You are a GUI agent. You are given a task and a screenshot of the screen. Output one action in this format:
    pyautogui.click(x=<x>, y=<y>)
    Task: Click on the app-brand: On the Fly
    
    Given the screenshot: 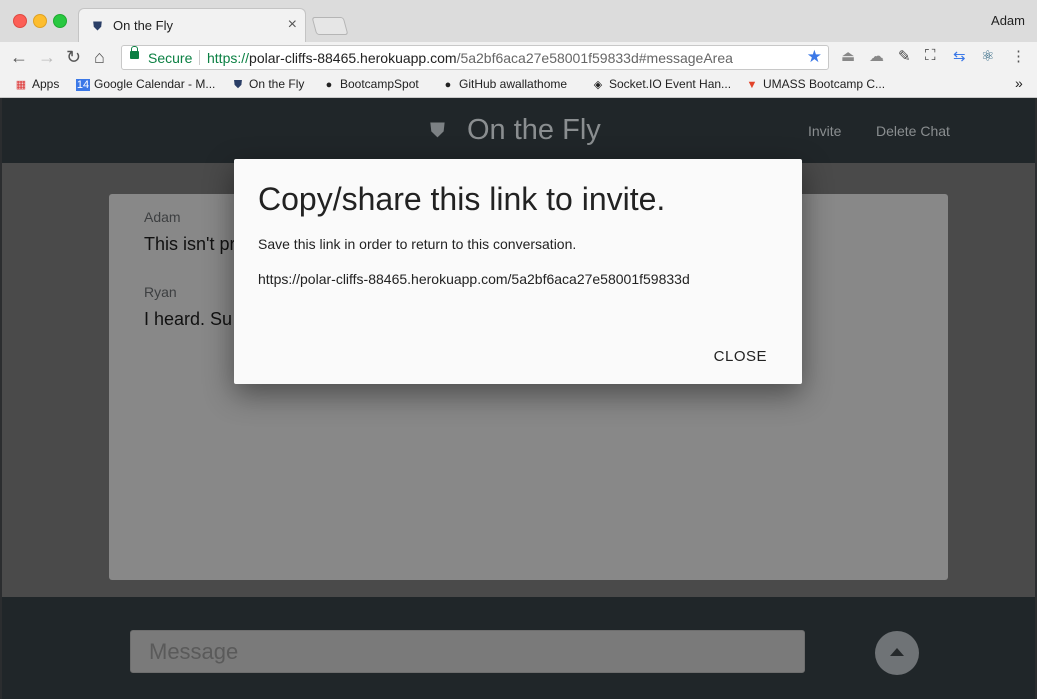 What is the action you would take?
    pyautogui.click(x=534, y=130)
    